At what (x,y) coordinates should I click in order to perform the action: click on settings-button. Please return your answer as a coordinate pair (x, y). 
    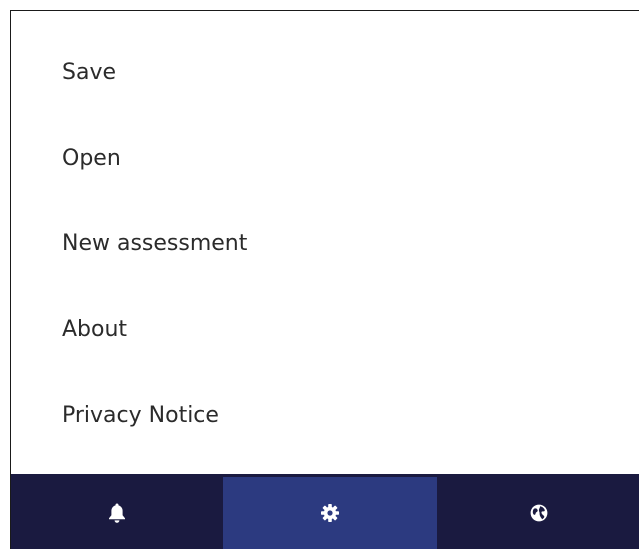
    Looking at the image, I should click on (330, 513).